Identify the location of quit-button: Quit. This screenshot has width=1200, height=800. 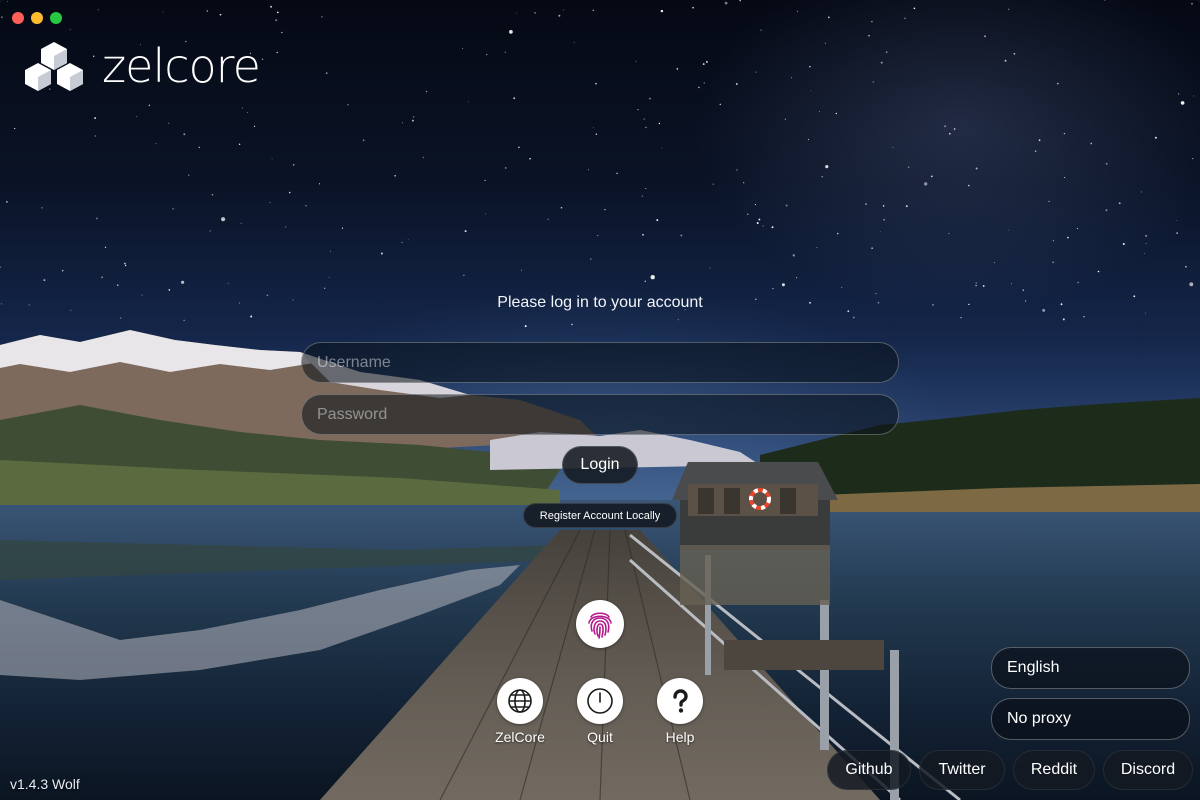
(600, 711).